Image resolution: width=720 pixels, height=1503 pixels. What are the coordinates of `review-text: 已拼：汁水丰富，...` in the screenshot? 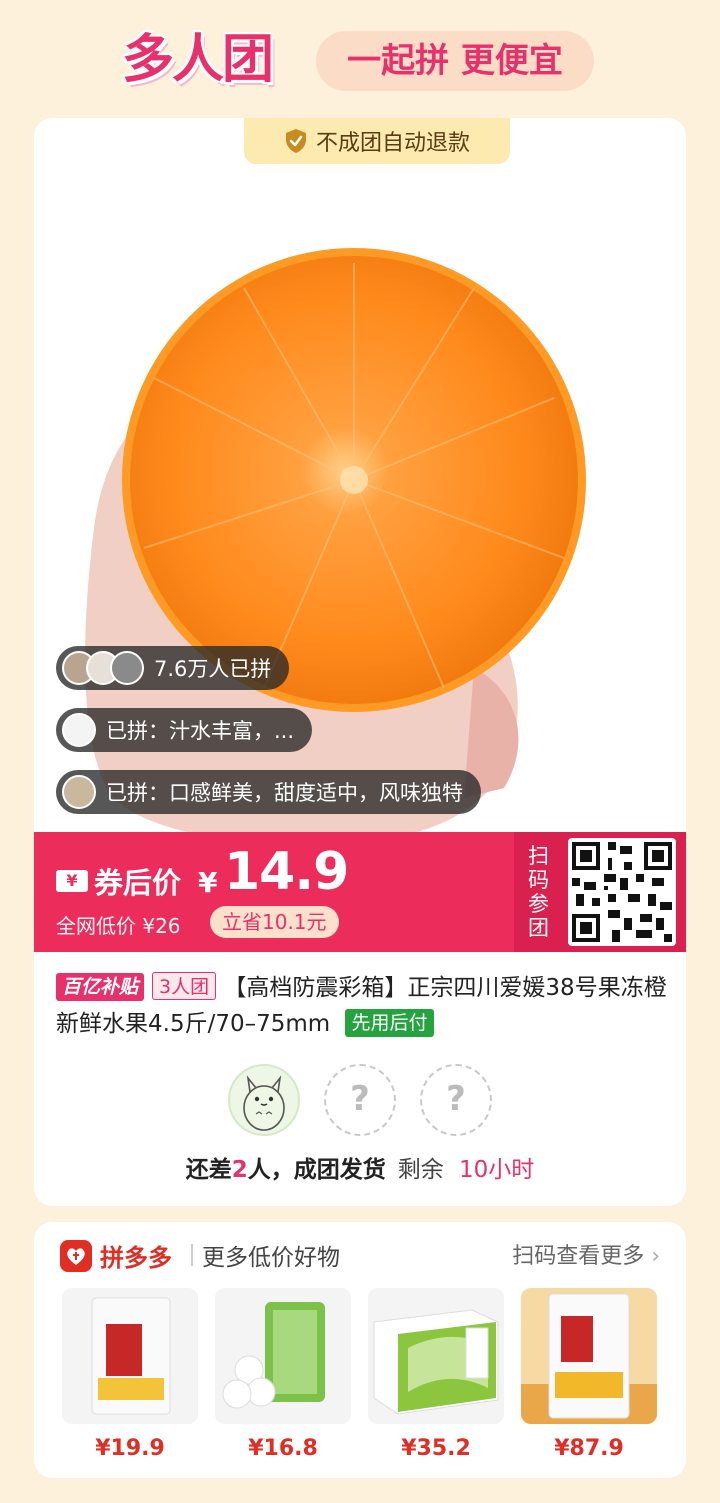 It's located at (200, 731).